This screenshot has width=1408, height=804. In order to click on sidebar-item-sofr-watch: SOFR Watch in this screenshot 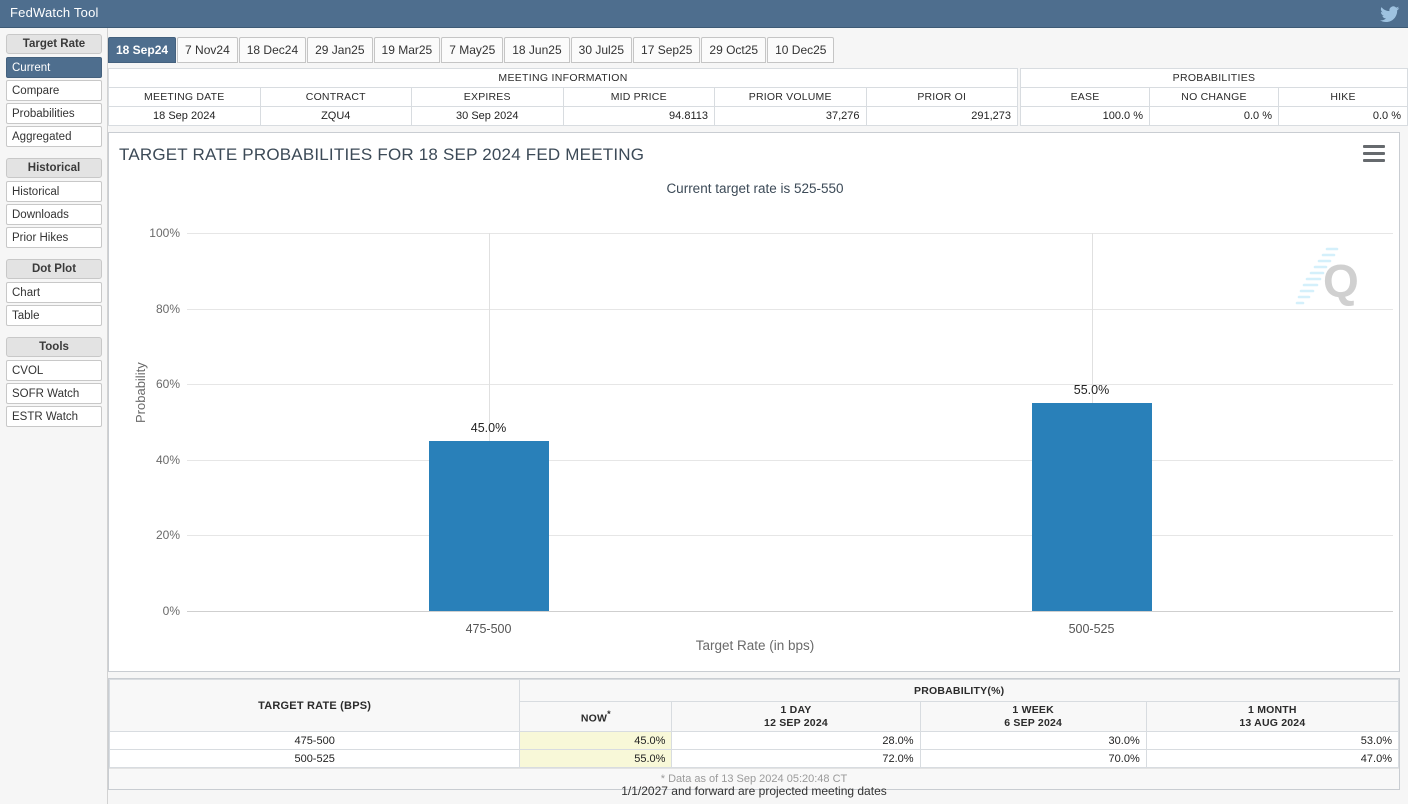, I will do `click(54, 393)`.